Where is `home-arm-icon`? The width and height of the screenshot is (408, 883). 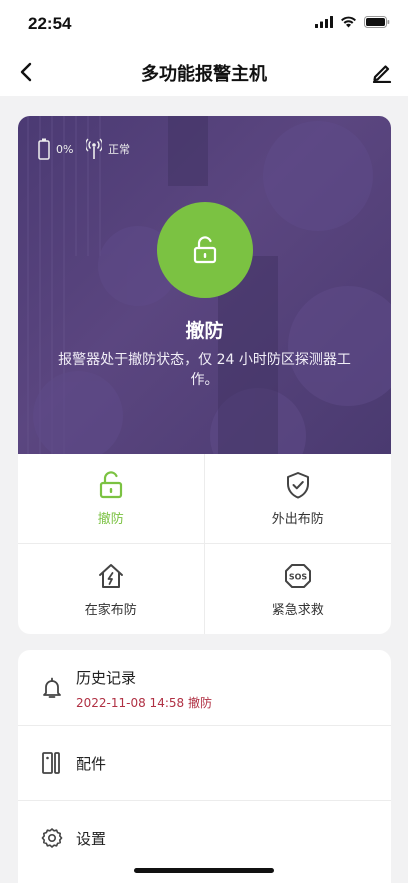
home-arm-icon is located at coordinates (110, 575).